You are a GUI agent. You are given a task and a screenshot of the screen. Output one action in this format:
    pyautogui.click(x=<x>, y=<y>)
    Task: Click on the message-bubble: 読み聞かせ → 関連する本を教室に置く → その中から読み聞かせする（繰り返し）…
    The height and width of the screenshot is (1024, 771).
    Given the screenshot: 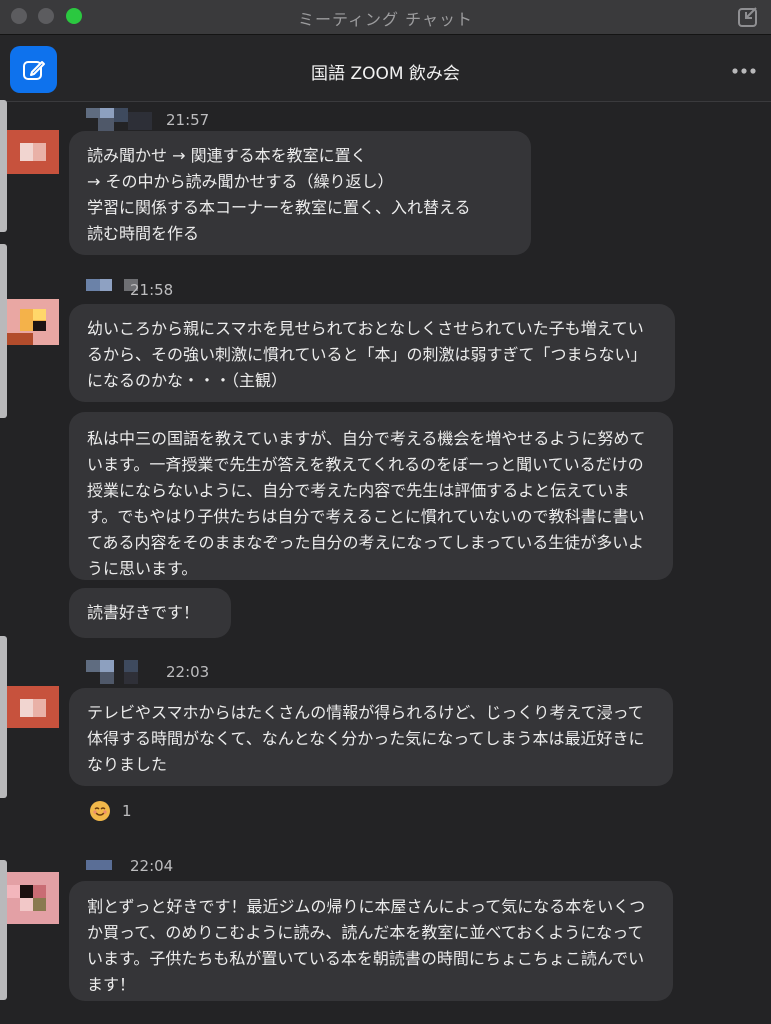 What is the action you would take?
    pyautogui.click(x=300, y=193)
    